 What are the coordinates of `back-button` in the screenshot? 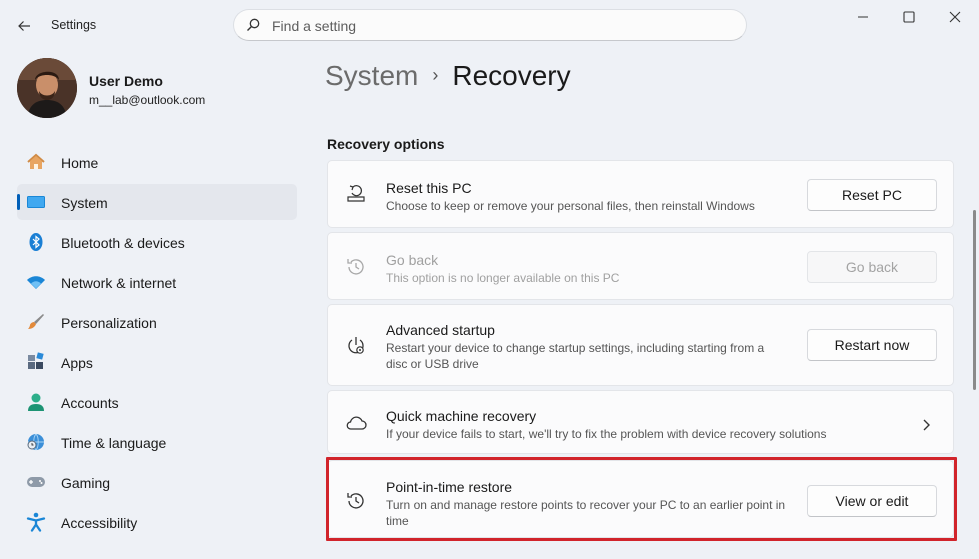 It's located at (24, 26).